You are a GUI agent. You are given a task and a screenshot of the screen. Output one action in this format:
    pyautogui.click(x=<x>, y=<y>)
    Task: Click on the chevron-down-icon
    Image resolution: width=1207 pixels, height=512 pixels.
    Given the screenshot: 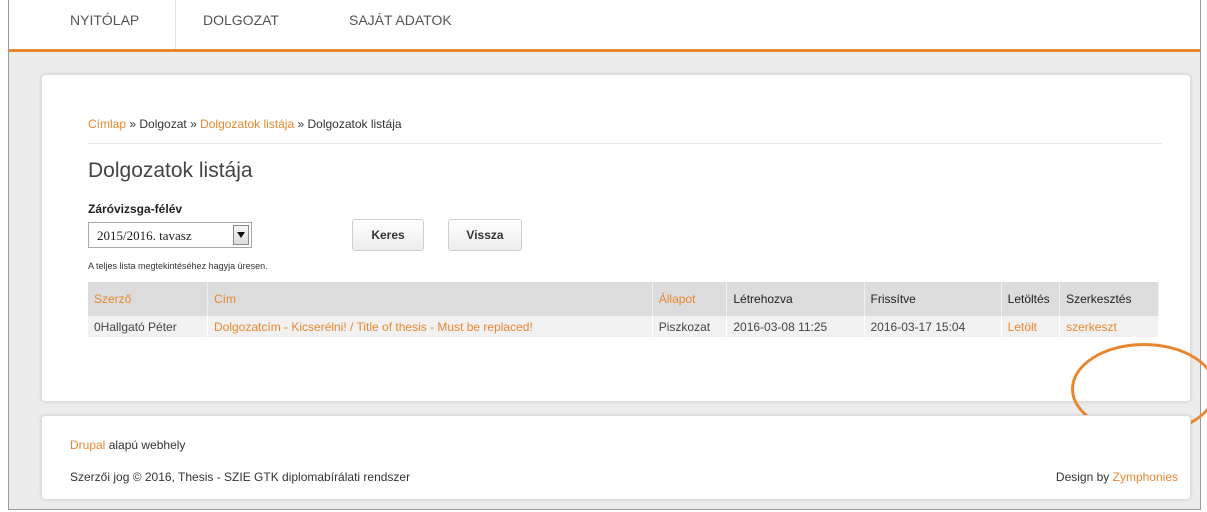 What is the action you would take?
    pyautogui.click(x=241, y=235)
    